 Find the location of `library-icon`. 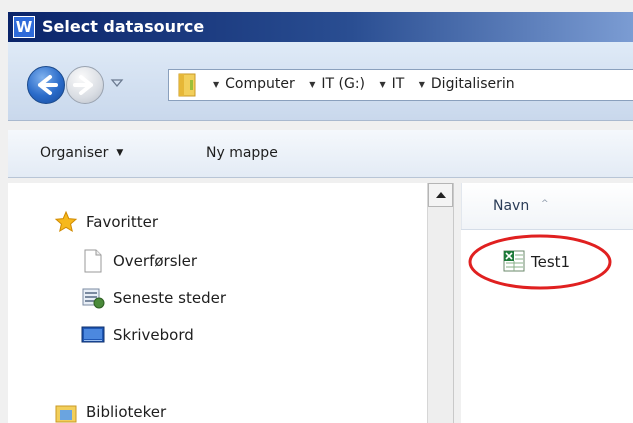

library-icon is located at coordinates (66, 414).